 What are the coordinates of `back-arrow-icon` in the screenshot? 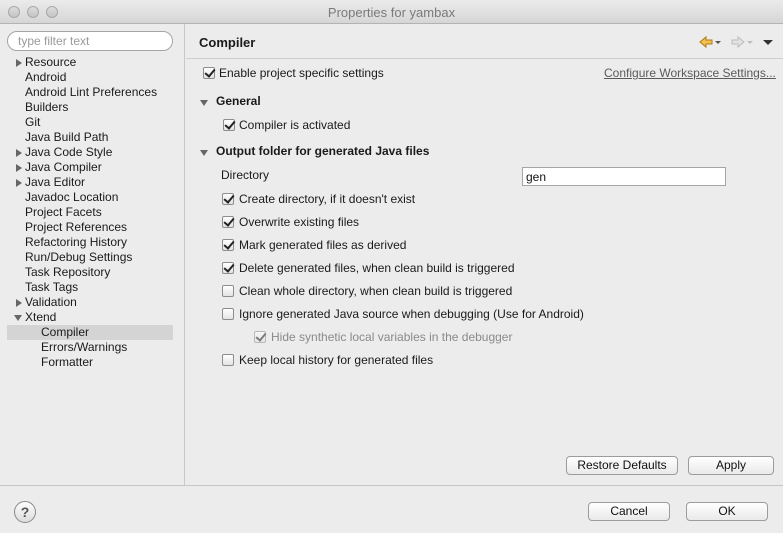 It's located at (710, 42).